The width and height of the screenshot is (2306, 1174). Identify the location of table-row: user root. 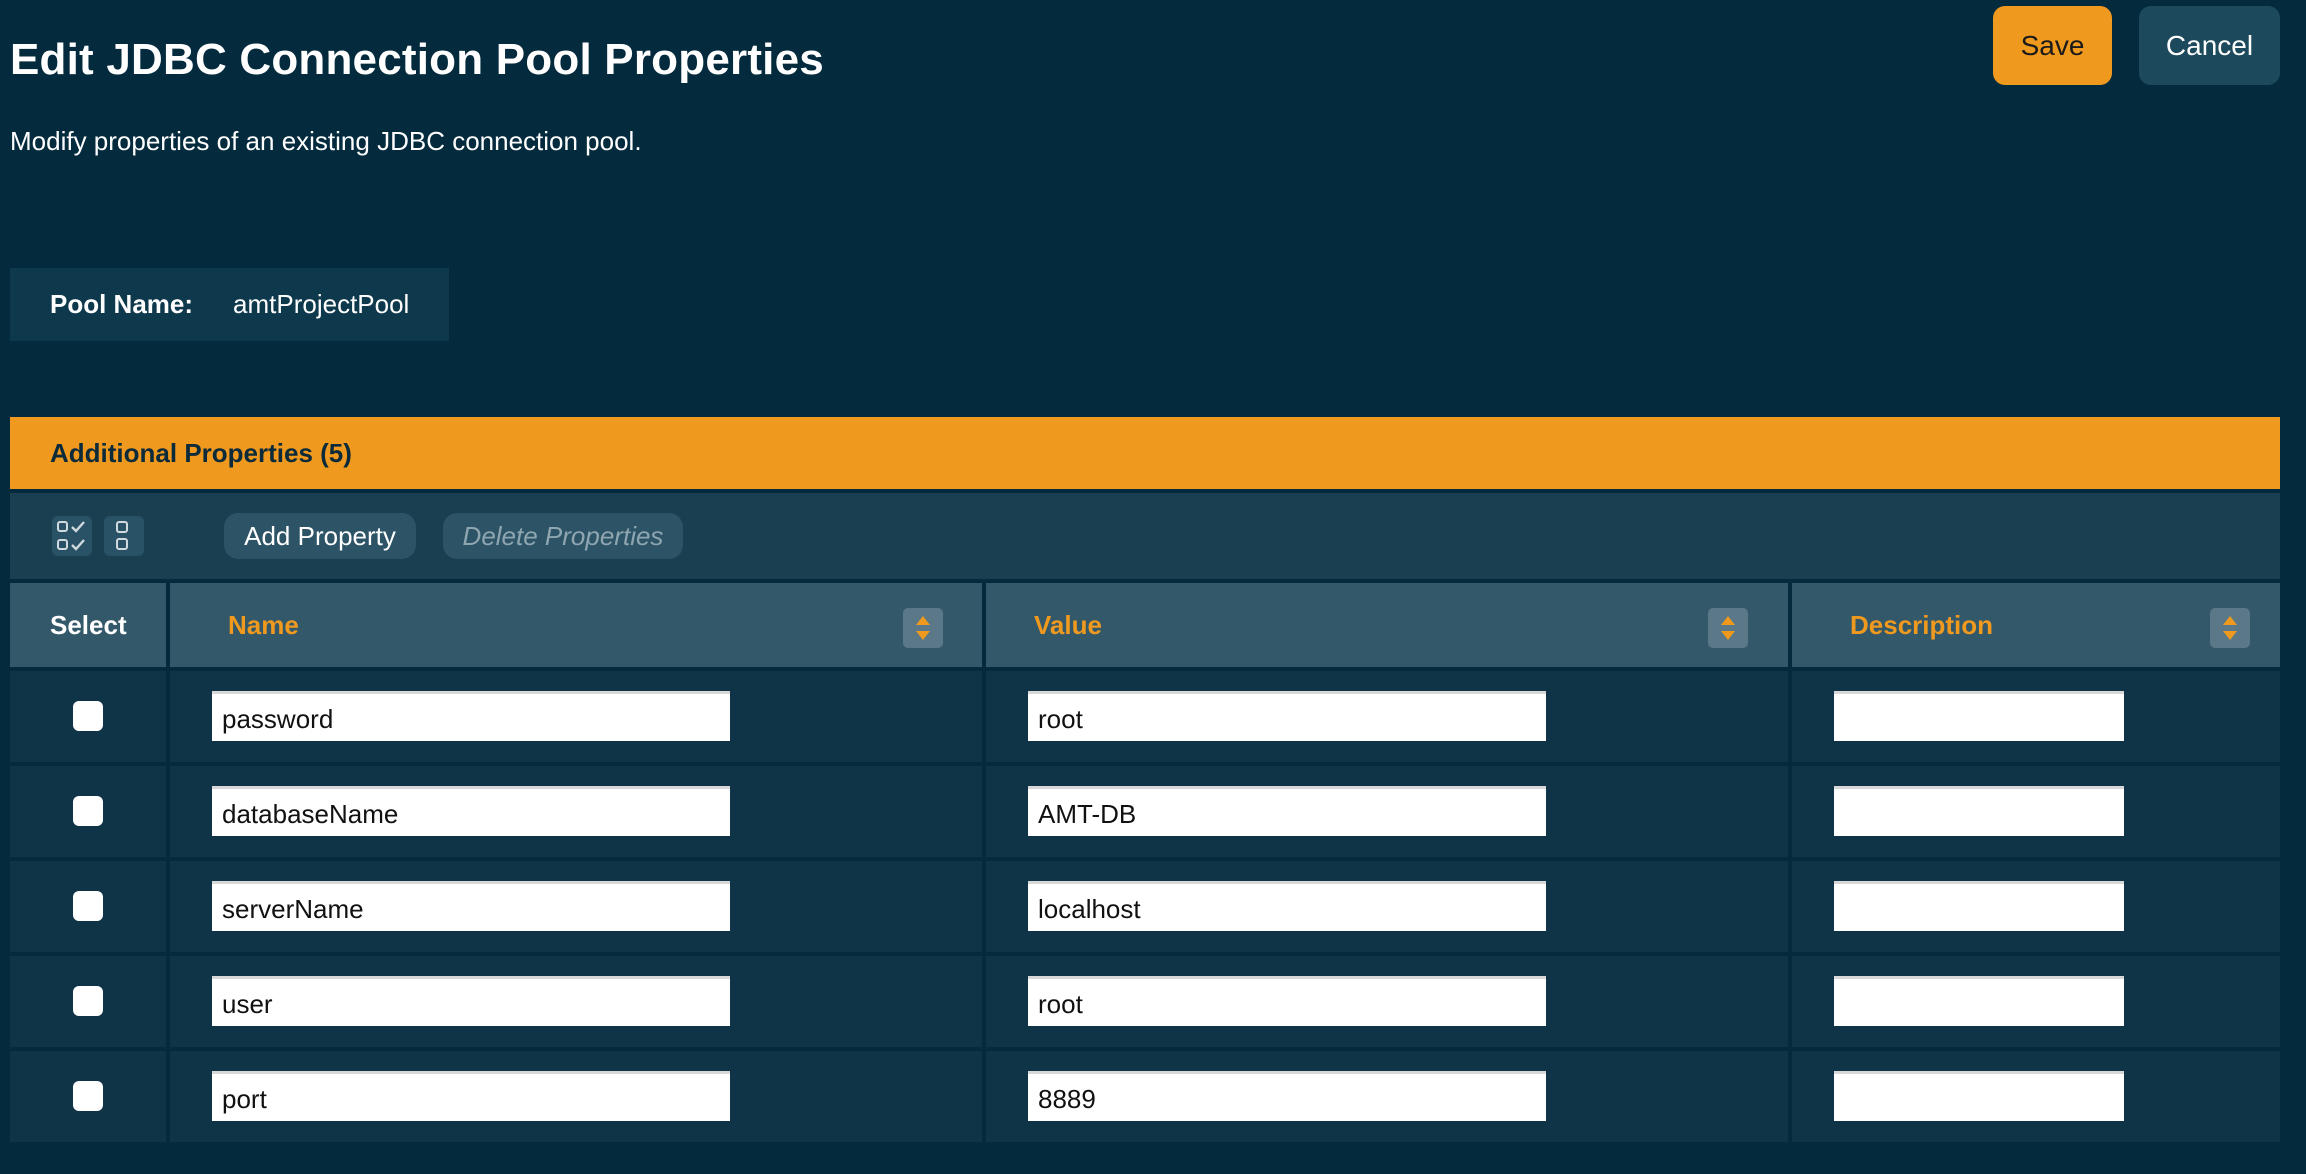
(1145, 1001).